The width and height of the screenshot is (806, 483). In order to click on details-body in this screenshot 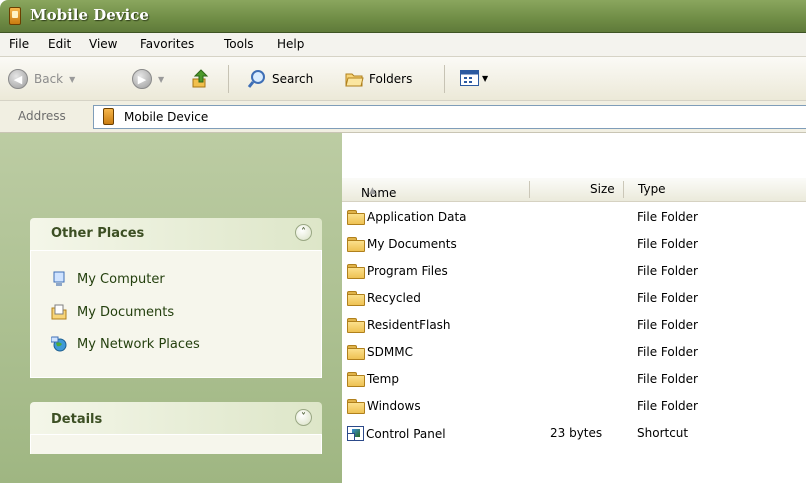, I will do `click(176, 444)`.